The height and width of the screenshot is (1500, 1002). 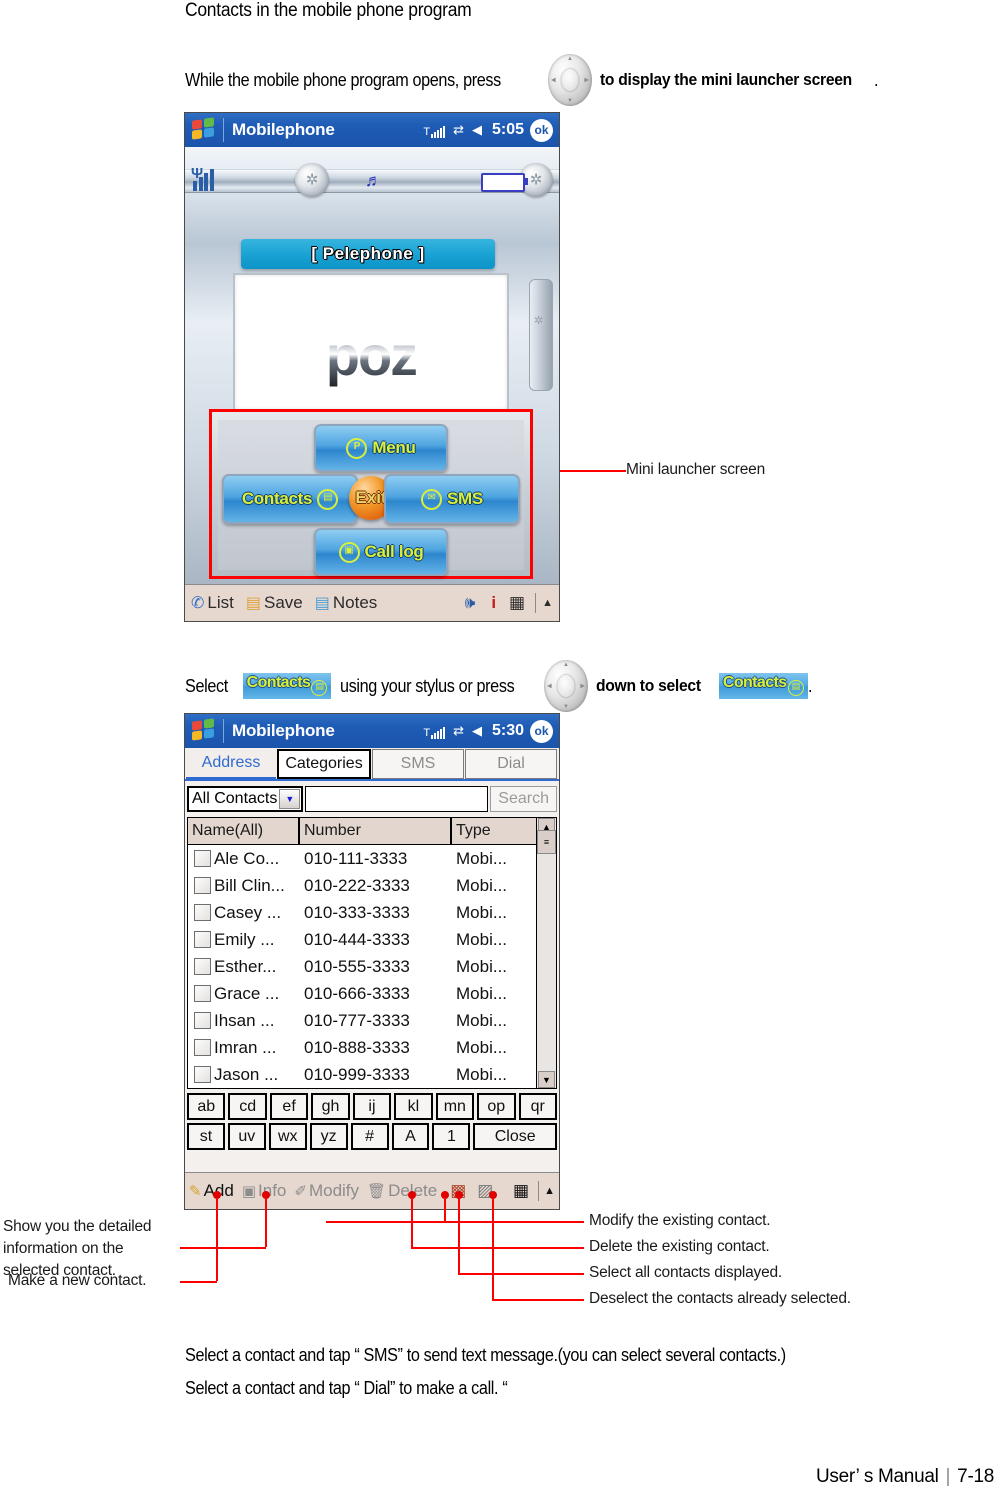 I want to click on connectivity-icon-2: ⇄, so click(x=458, y=731).